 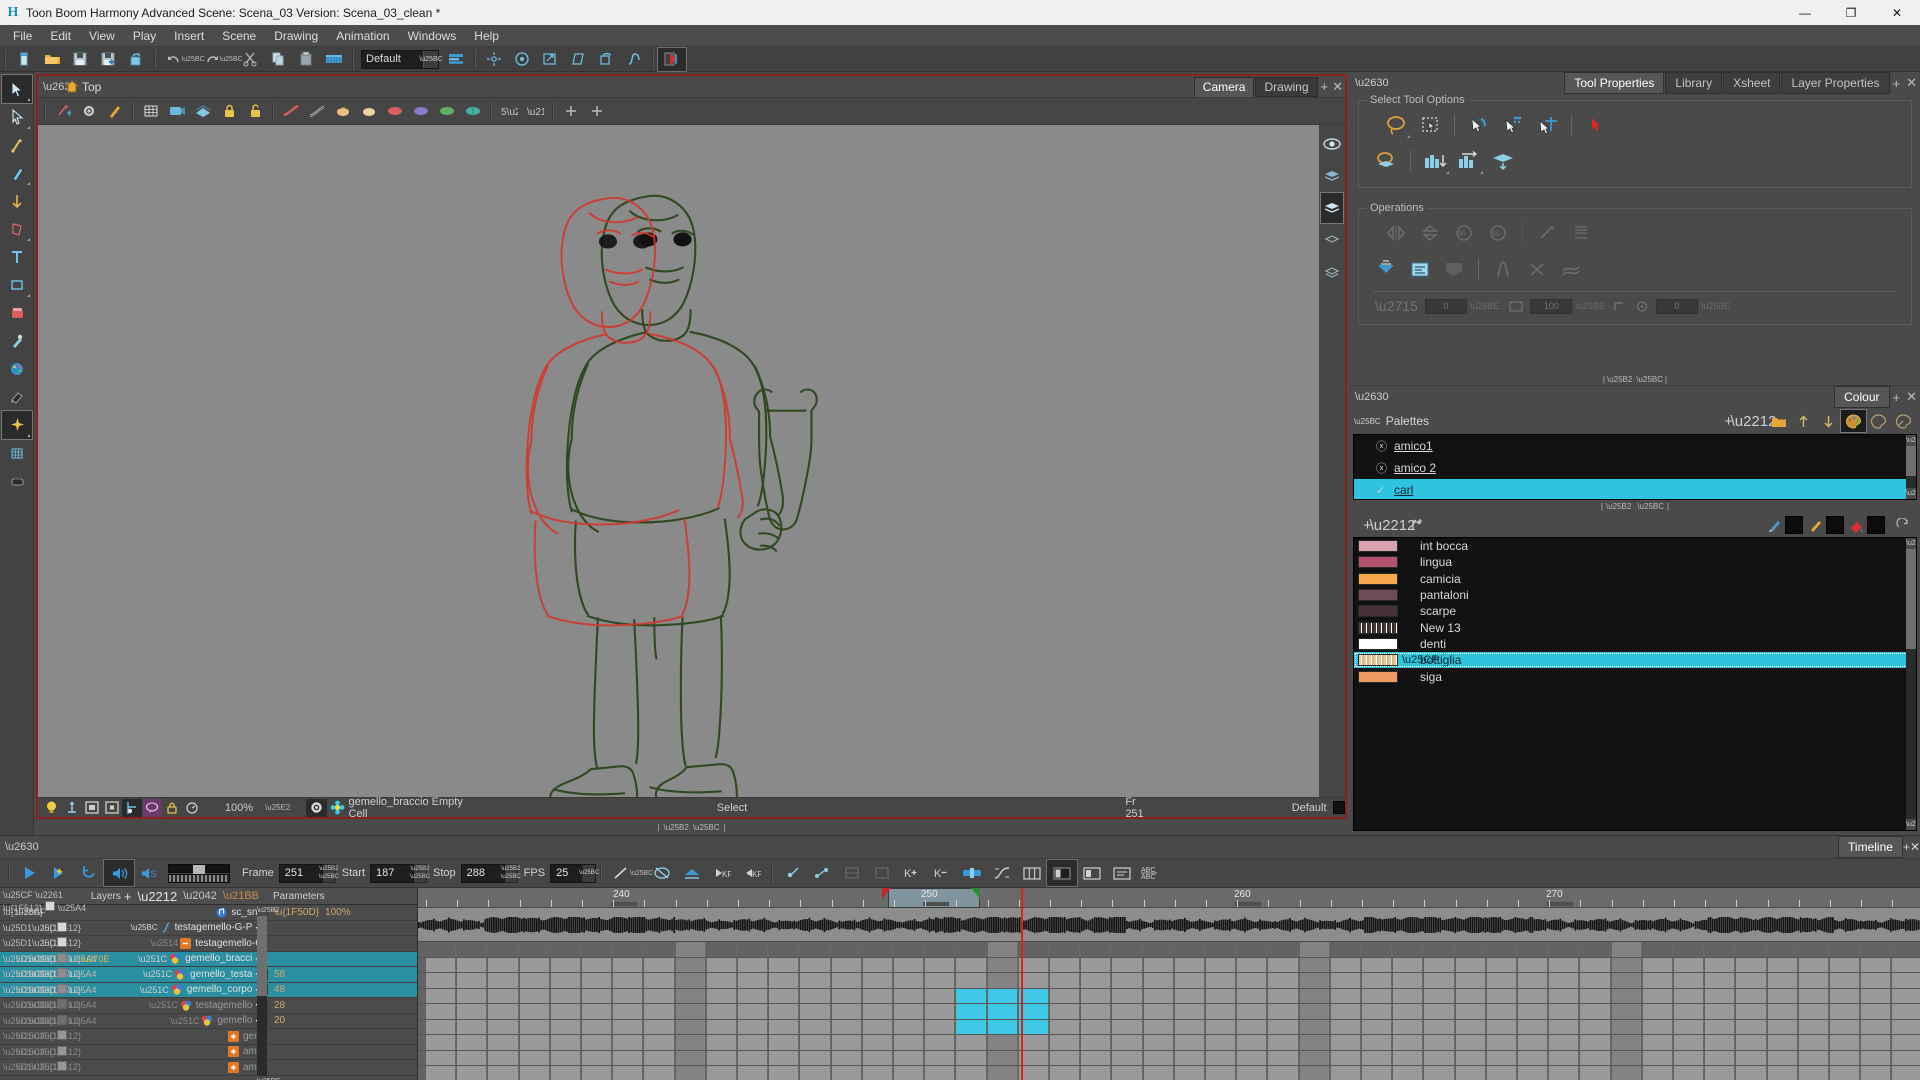 What do you see at coordinates (17, 257) in the screenshot?
I see `text-tool` at bounding box center [17, 257].